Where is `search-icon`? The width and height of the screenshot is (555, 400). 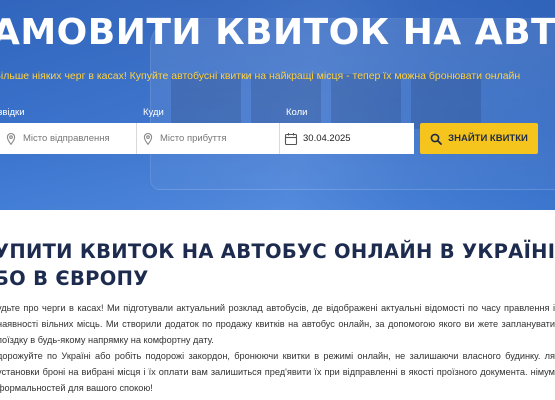
search-icon is located at coordinates (436, 139).